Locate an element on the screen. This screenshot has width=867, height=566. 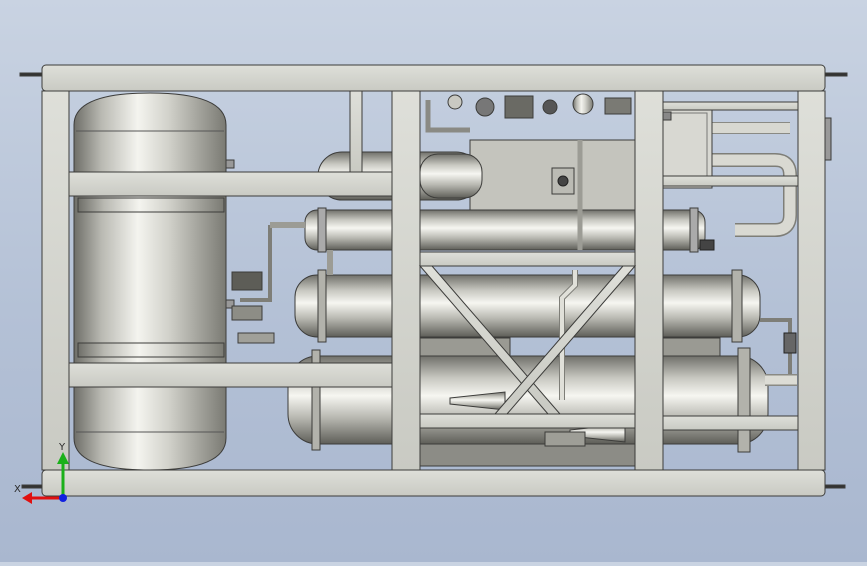
triad-y-label: Y is located at coordinates (62, 447).